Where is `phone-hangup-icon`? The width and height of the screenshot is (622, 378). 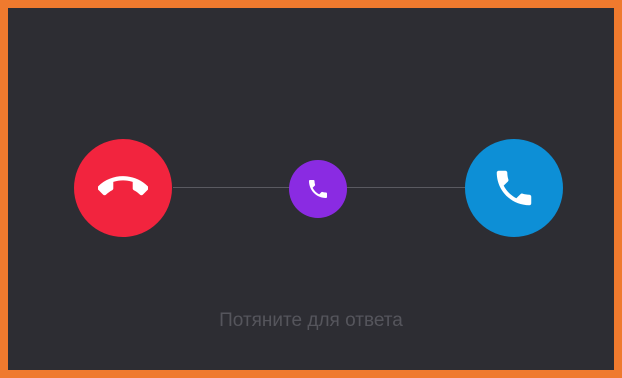 phone-hangup-icon is located at coordinates (123, 188).